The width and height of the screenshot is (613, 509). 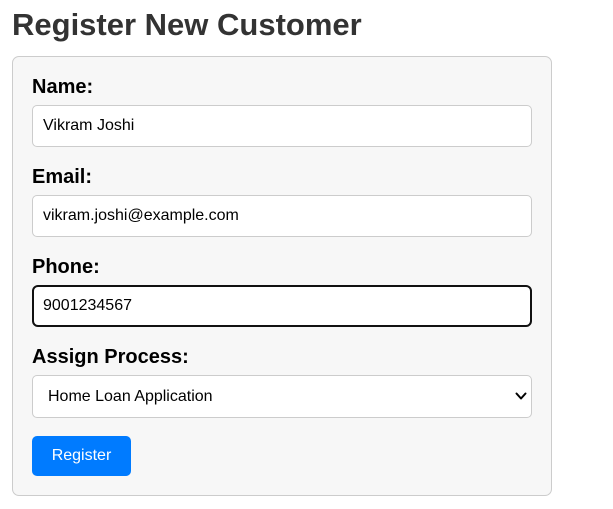 What do you see at coordinates (66, 267) in the screenshot?
I see `phone-label: Phone:` at bounding box center [66, 267].